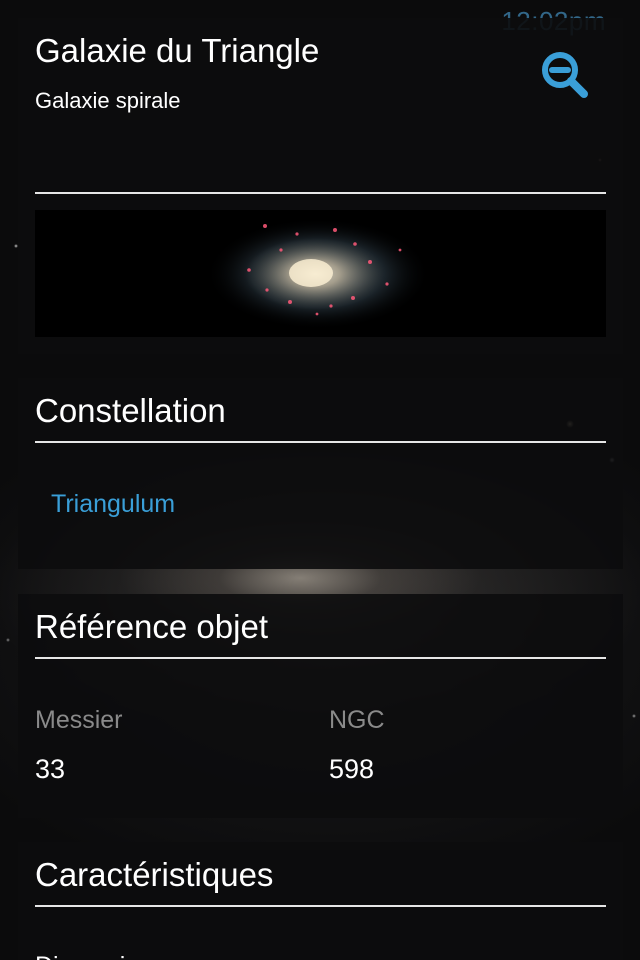  I want to click on reference-heading: Référence objet, so click(151, 626).